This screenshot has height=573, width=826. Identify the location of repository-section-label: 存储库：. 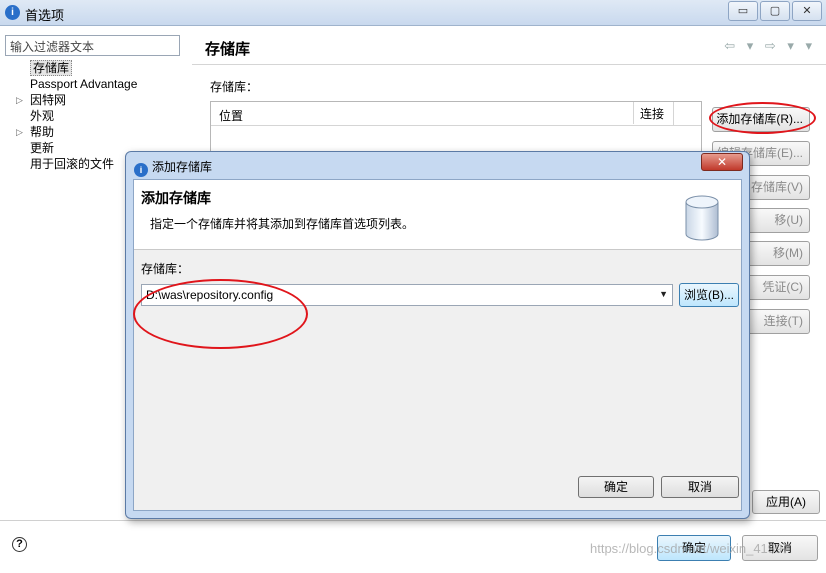
(234, 87).